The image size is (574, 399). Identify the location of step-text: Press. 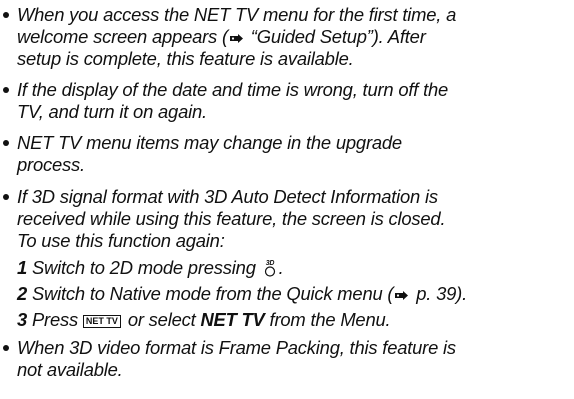
(54, 319).